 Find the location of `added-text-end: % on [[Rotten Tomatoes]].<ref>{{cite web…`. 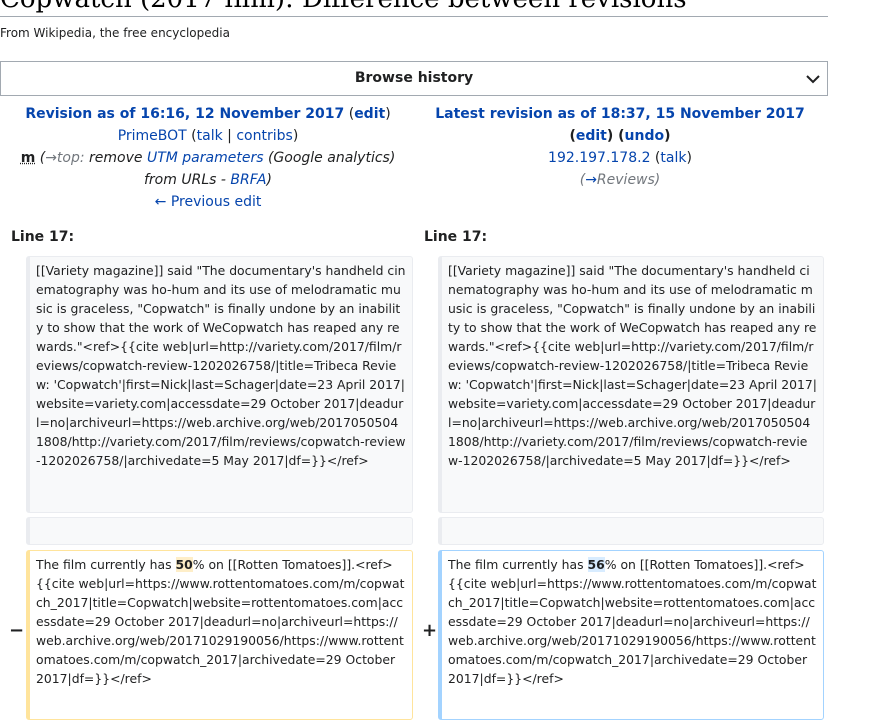

added-text-end: % on [[Rotten Tomatoes]].<ref>{{cite web… is located at coordinates (632, 621).